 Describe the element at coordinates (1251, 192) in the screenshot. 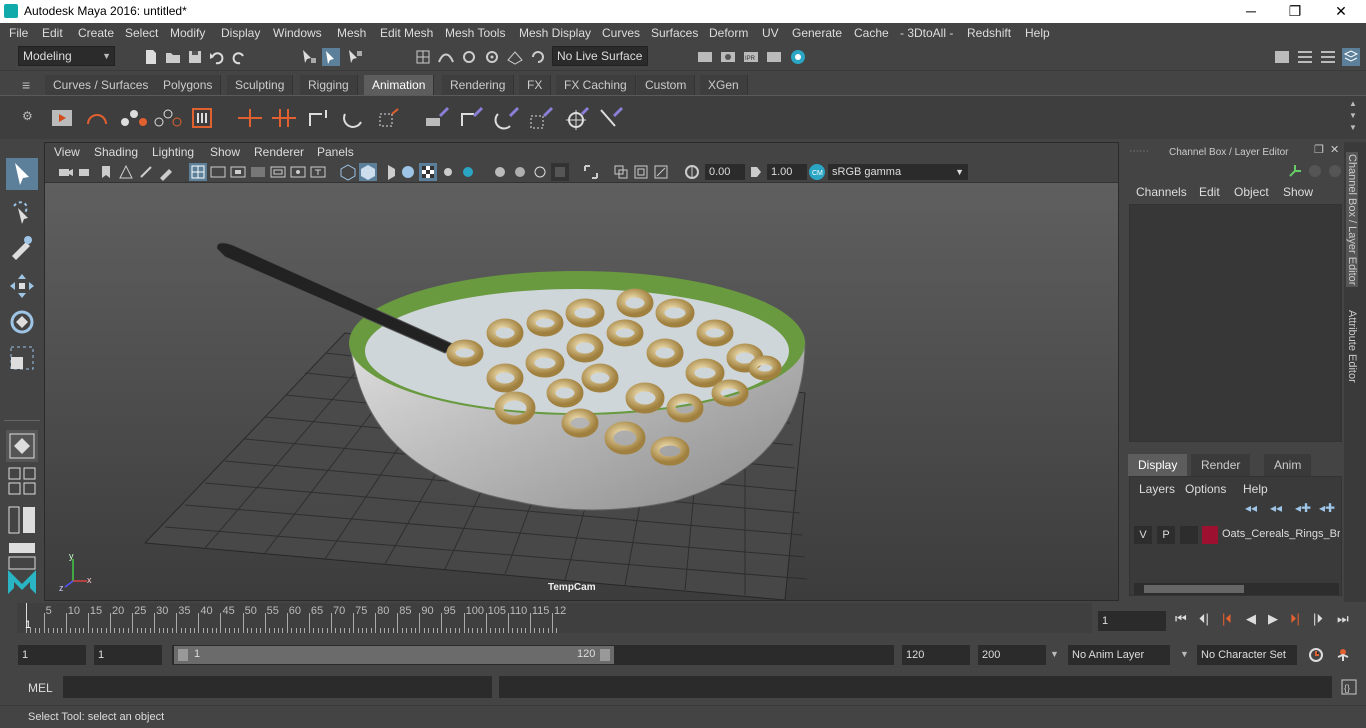

I see `cb-menu-object: Object` at that location.